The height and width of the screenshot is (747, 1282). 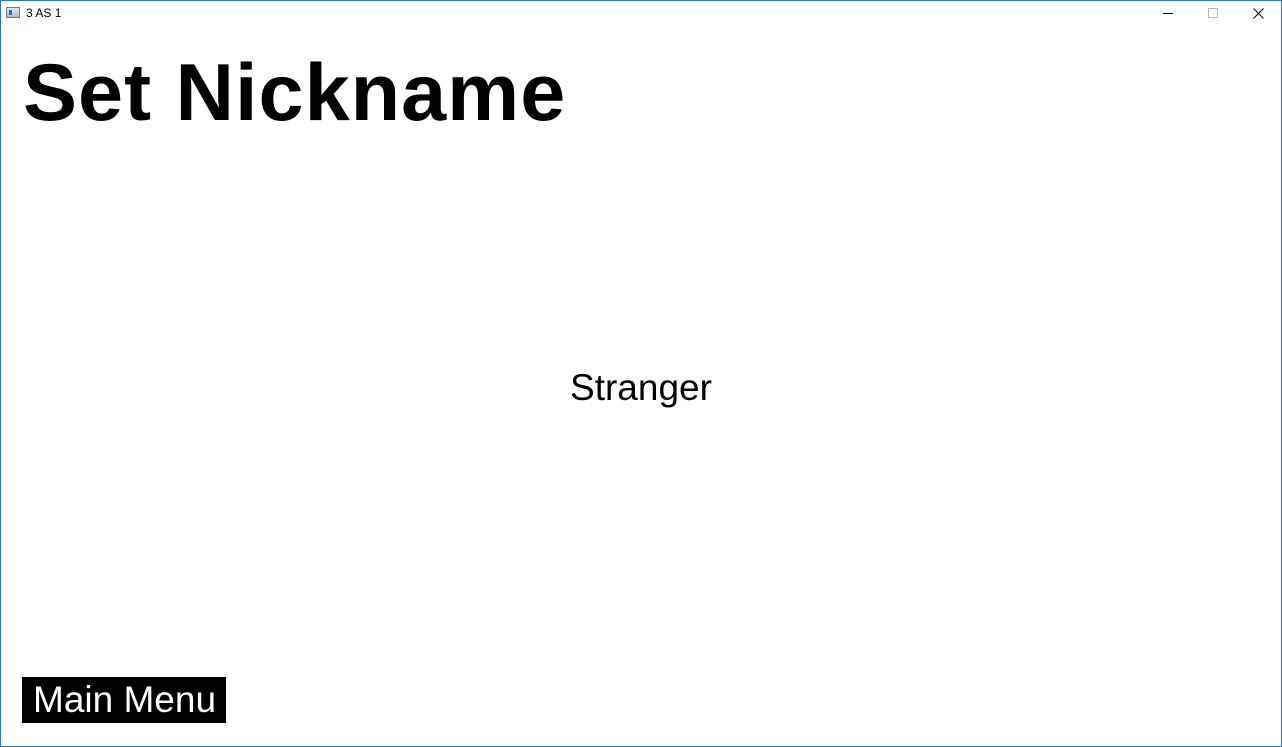 What do you see at coordinates (295, 93) in the screenshot?
I see `page-title: Set Nickname` at bounding box center [295, 93].